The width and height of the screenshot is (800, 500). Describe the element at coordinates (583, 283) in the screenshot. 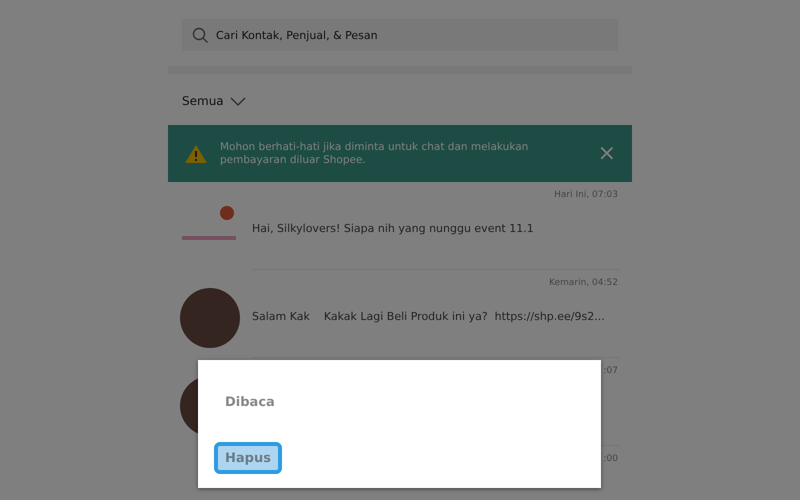

I see `chat-time: Kemarin, 04:52` at that location.